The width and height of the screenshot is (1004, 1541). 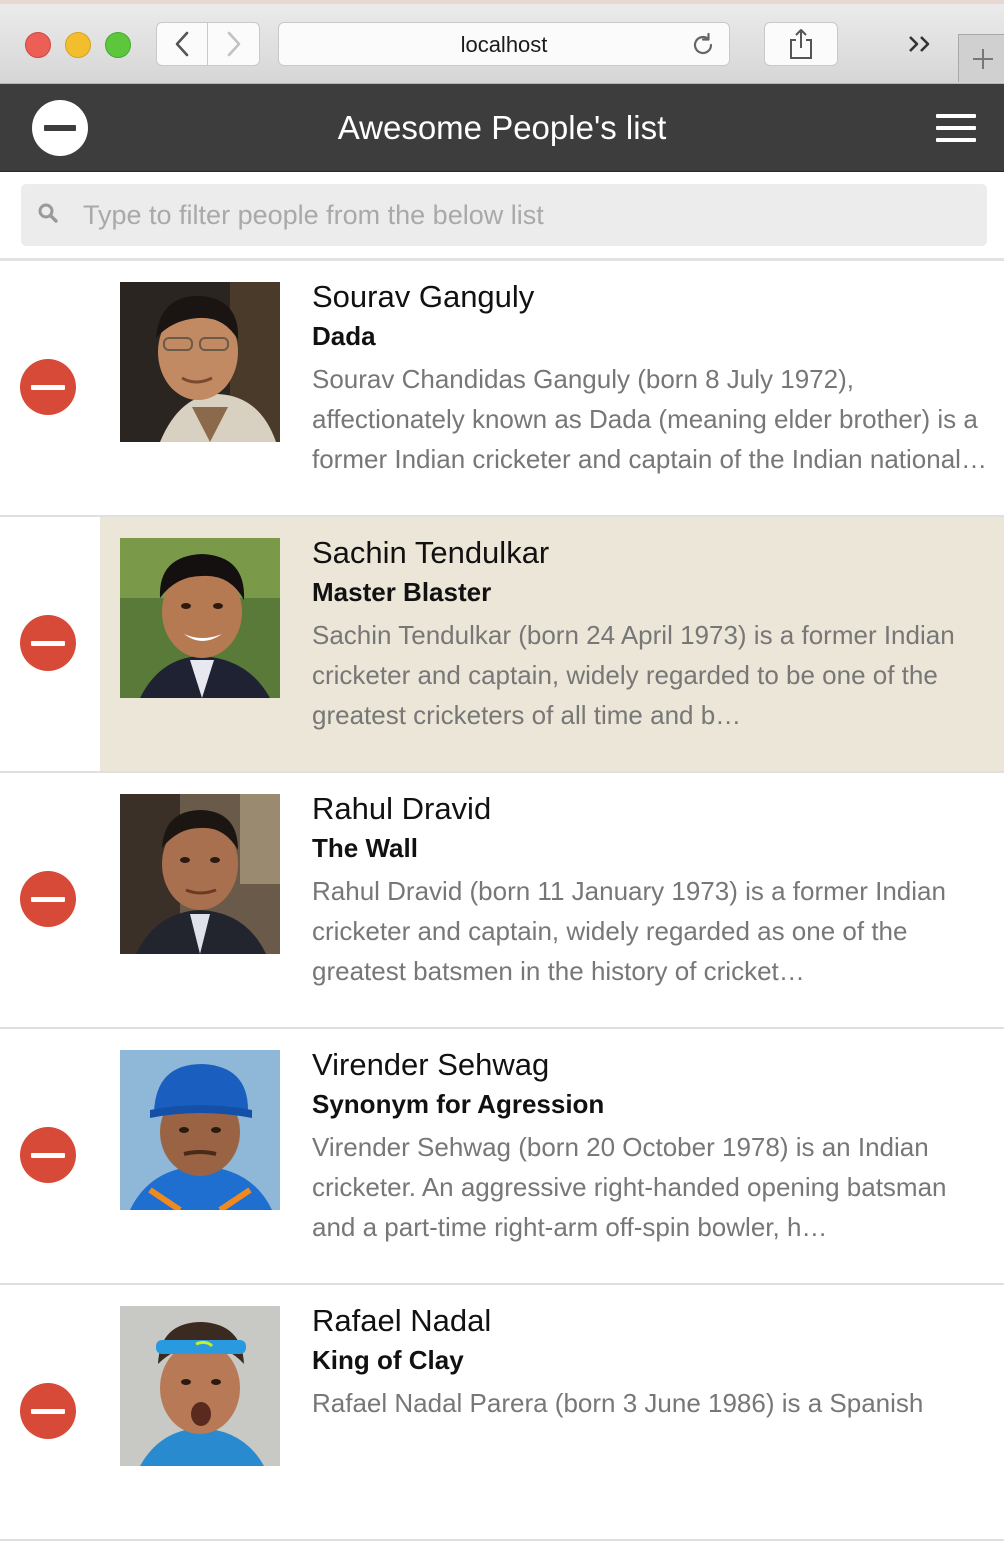 I want to click on person-name: Sachin Tendulkar, so click(x=431, y=552).